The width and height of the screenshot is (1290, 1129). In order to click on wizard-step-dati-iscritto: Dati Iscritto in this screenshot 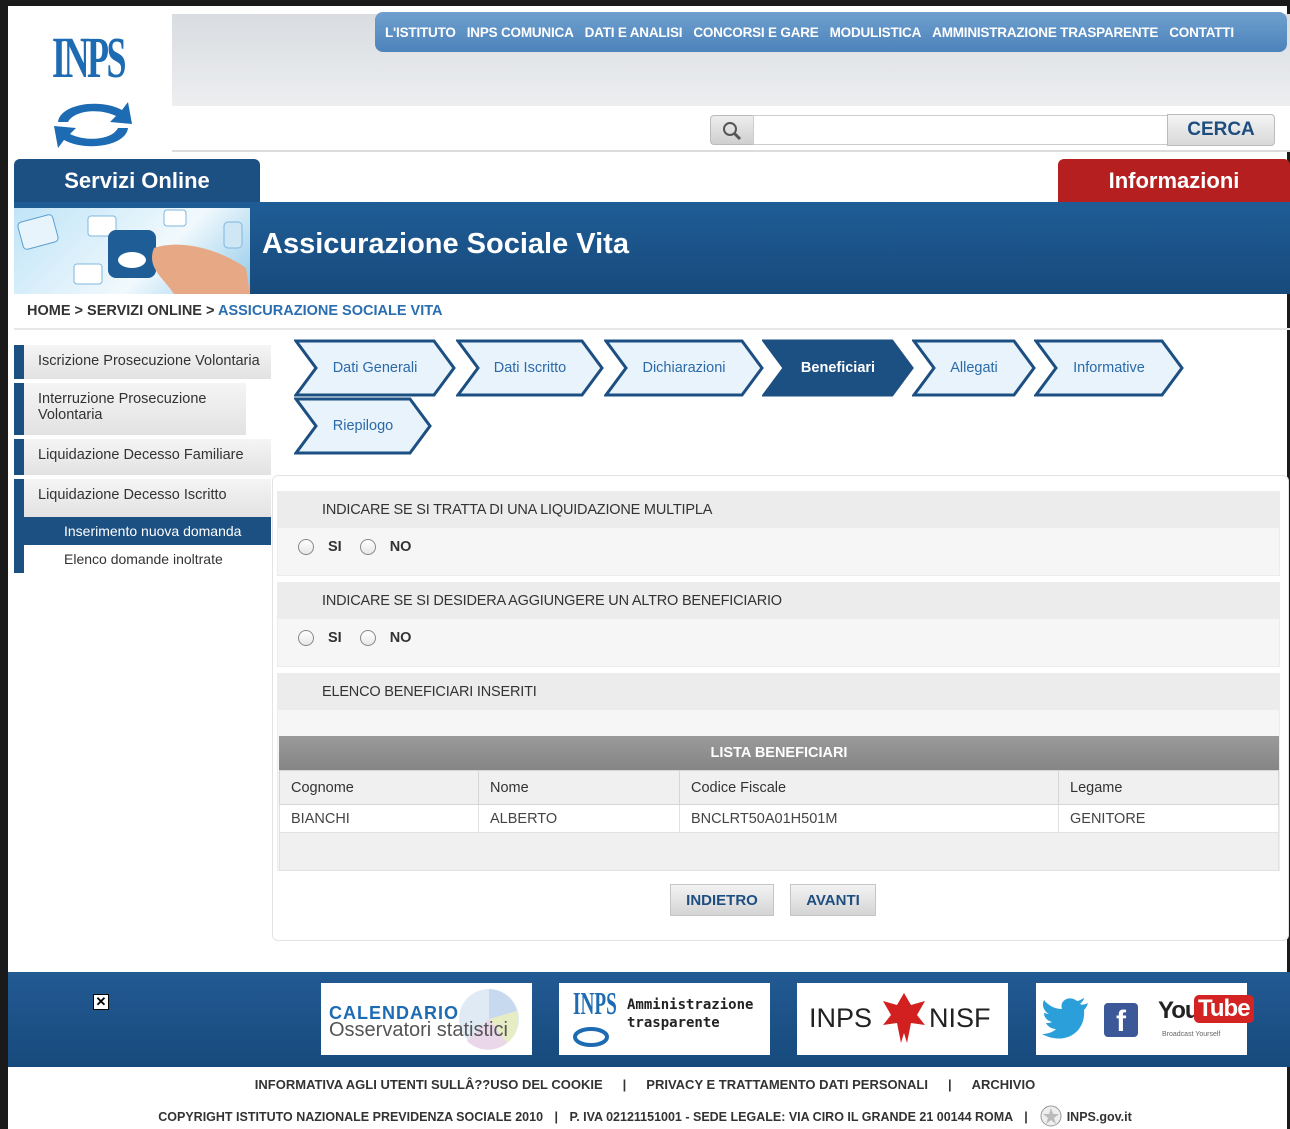, I will do `click(530, 368)`.